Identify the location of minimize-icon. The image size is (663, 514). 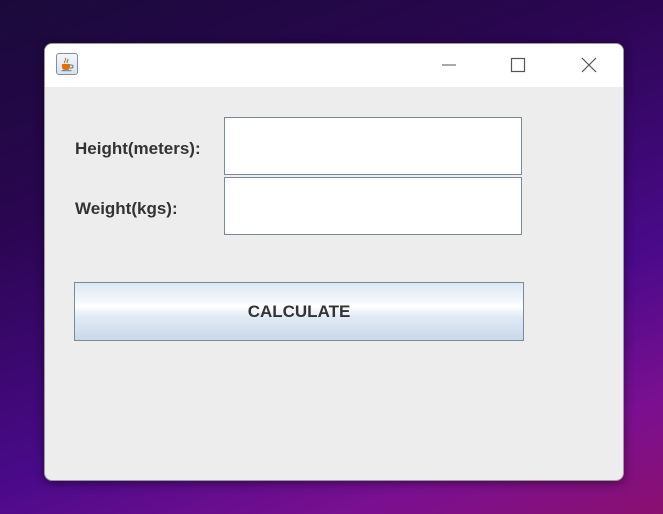
(449, 65).